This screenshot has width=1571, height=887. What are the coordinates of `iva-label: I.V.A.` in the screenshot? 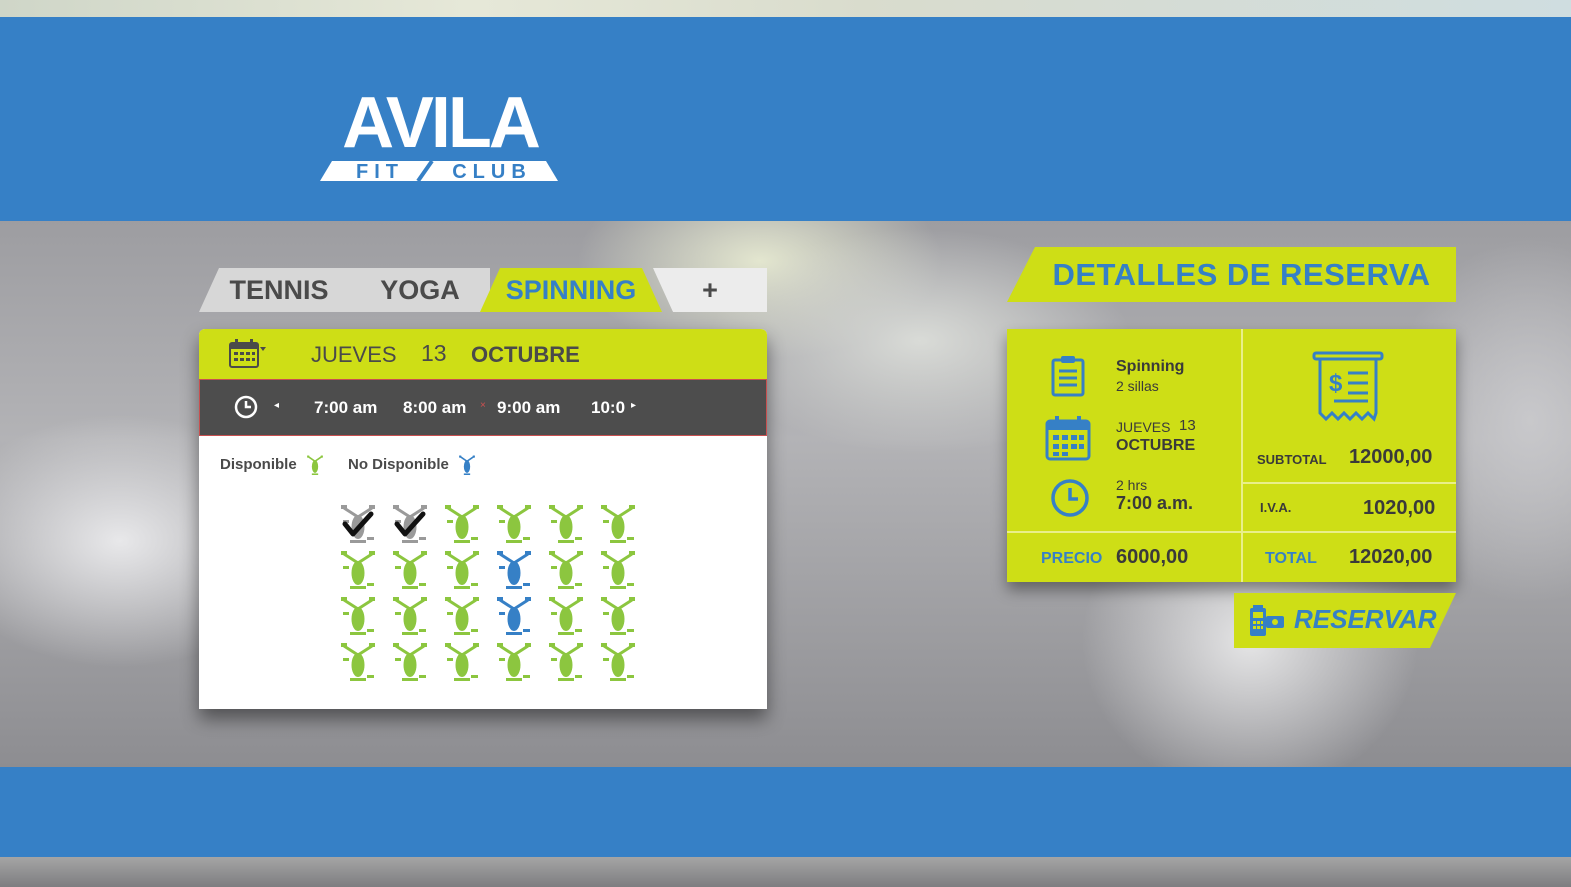 It's located at (1276, 507).